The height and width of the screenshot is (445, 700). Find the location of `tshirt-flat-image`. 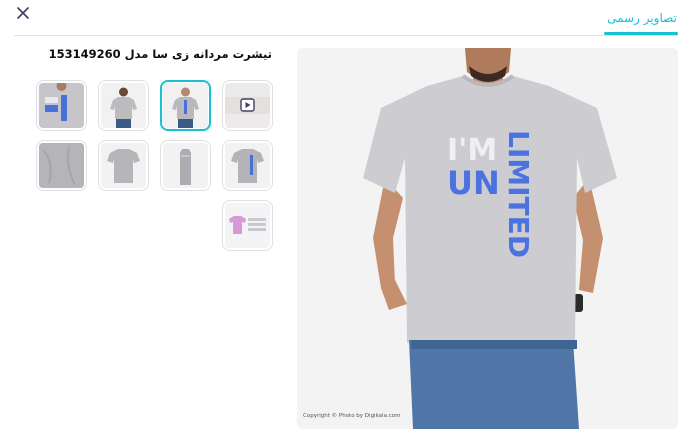

tshirt-flat-image is located at coordinates (123, 166).